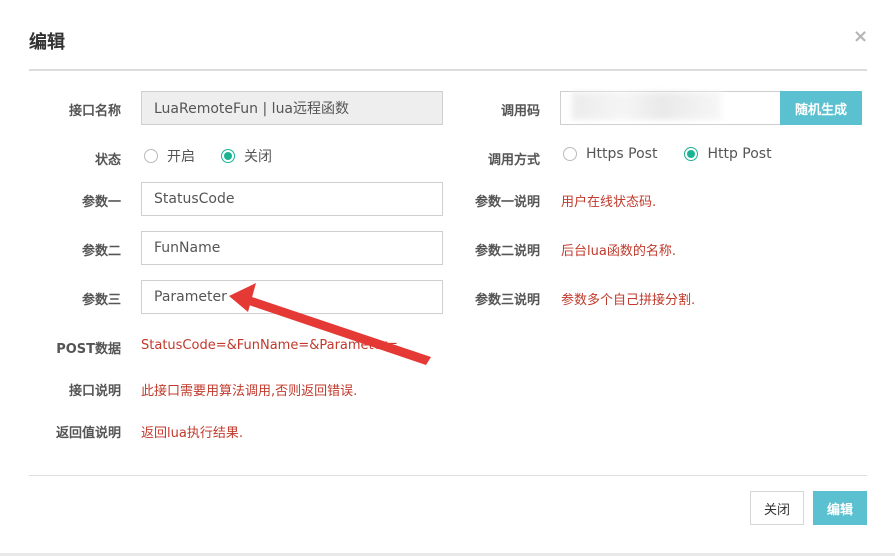 The height and width of the screenshot is (556, 895). I want to click on call-method-label: 调用方式, so click(513, 160).